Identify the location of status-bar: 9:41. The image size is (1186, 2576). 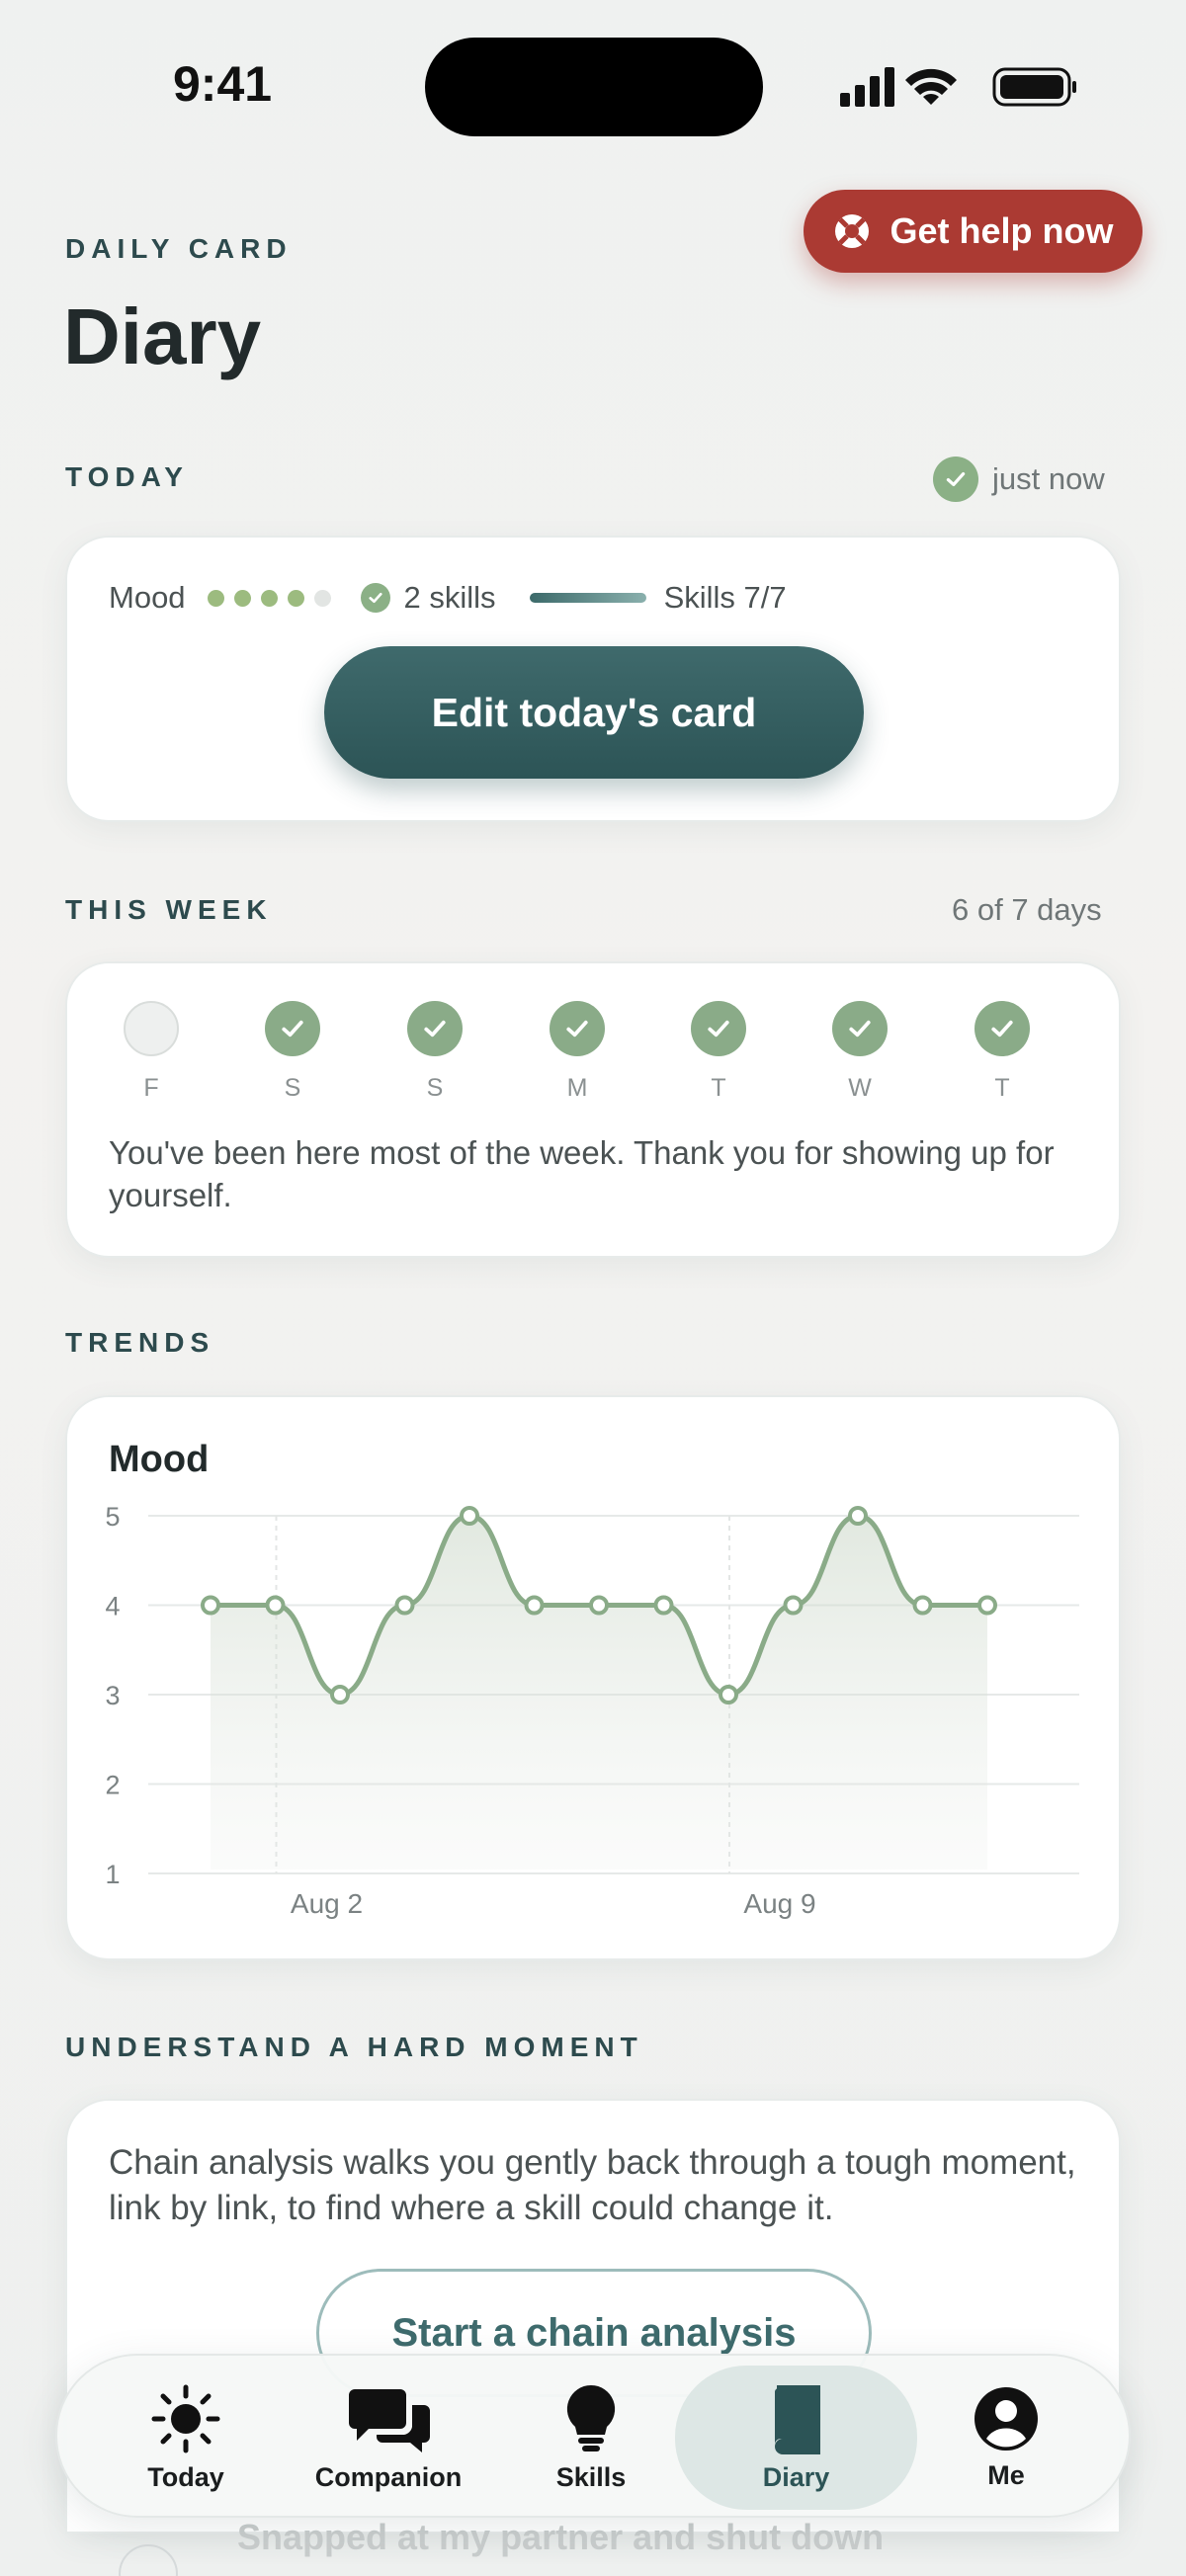
(593, 74).